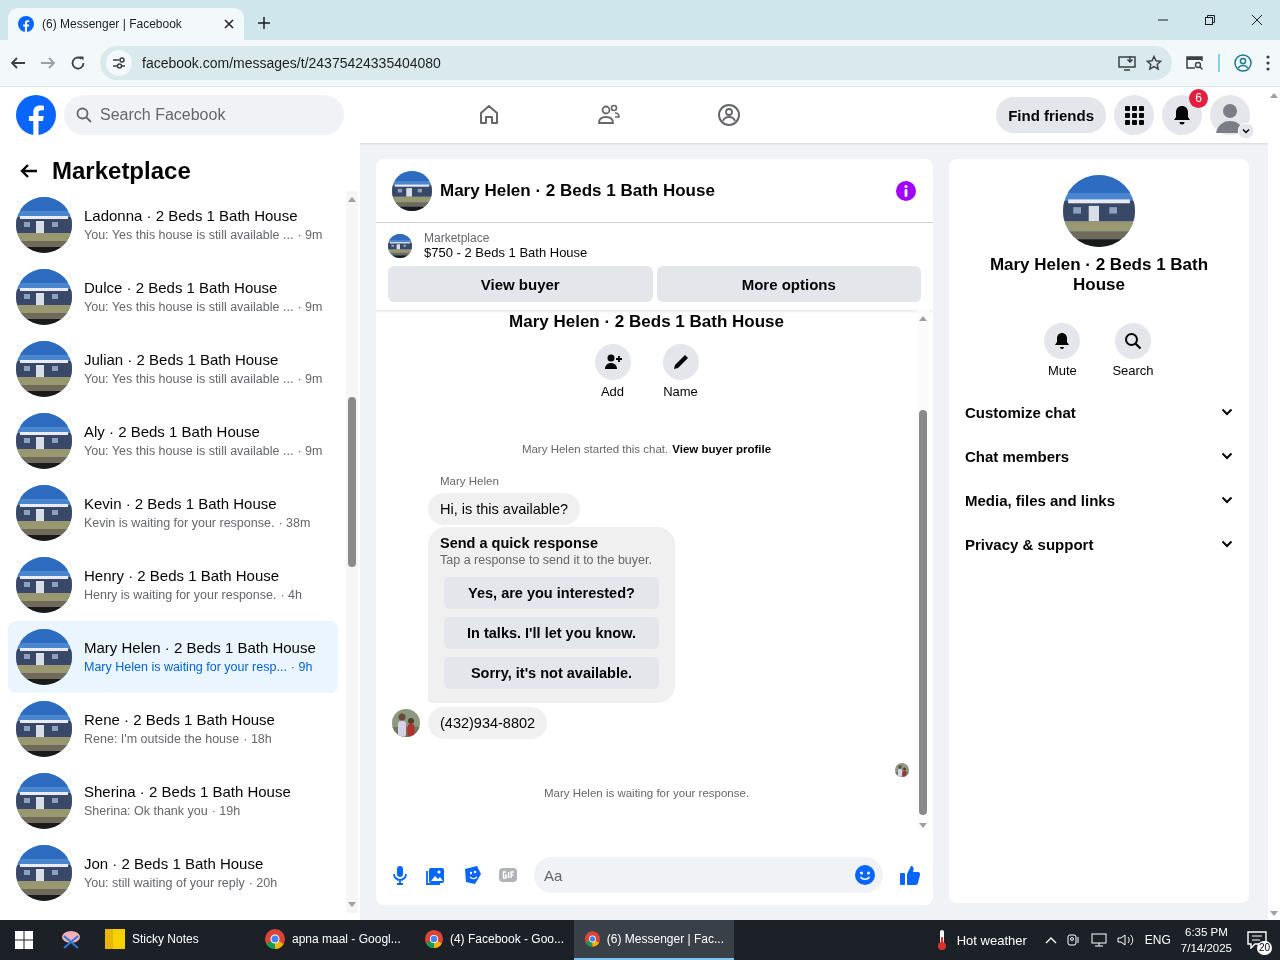  Describe the element at coordinates (174, 940) in the screenshot. I see `taskbar-app: Sticky Notes` at that location.